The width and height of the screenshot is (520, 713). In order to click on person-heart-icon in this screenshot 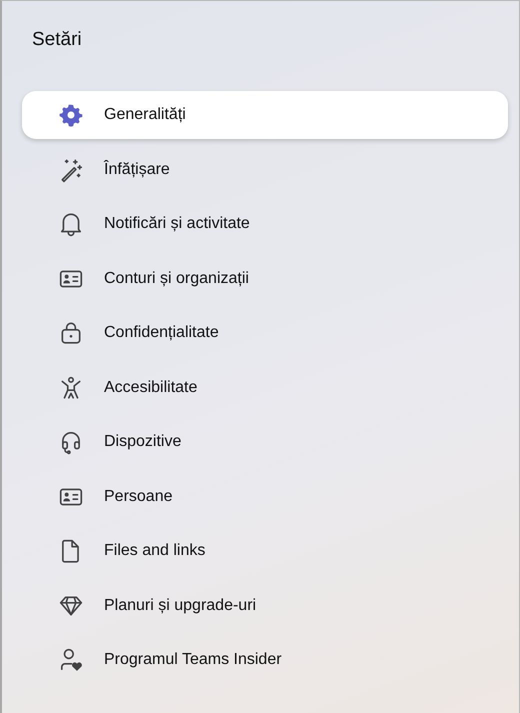, I will do `click(71, 660)`.